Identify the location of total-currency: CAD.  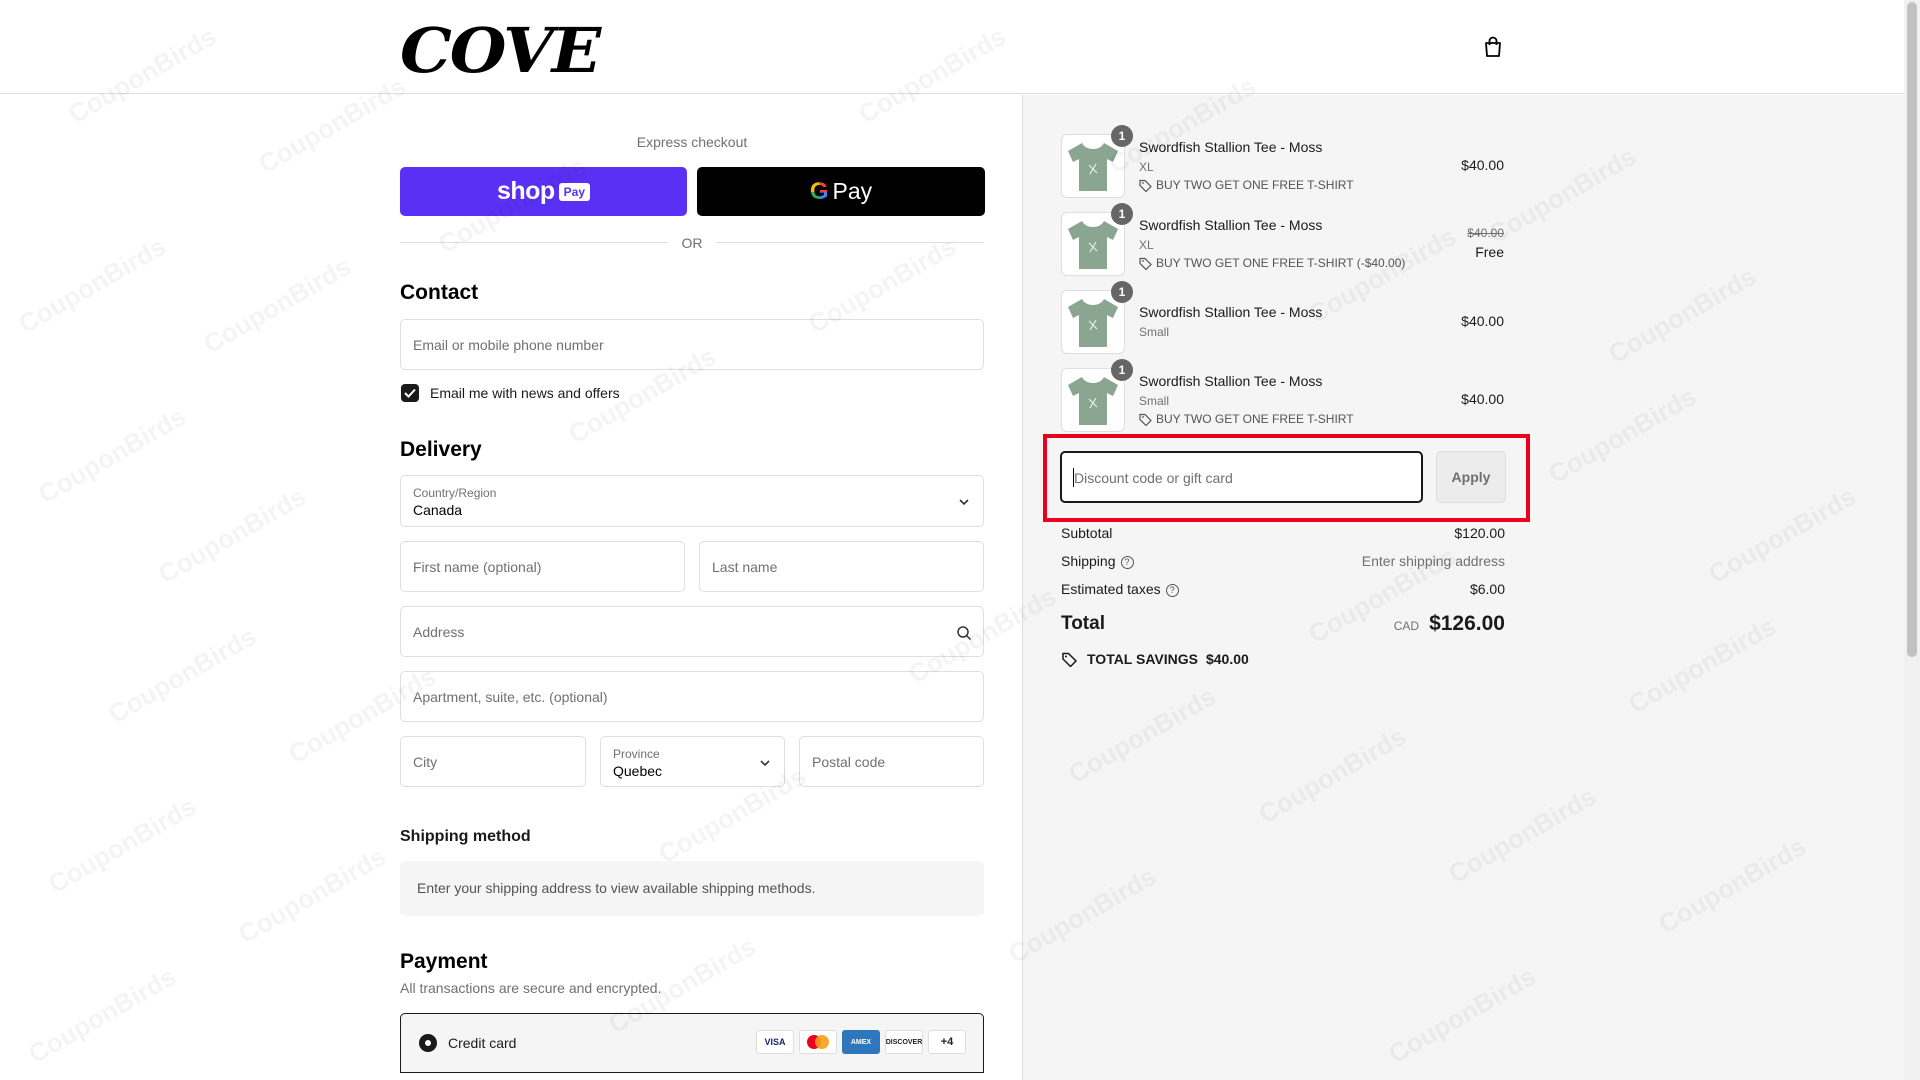
(1406, 626).